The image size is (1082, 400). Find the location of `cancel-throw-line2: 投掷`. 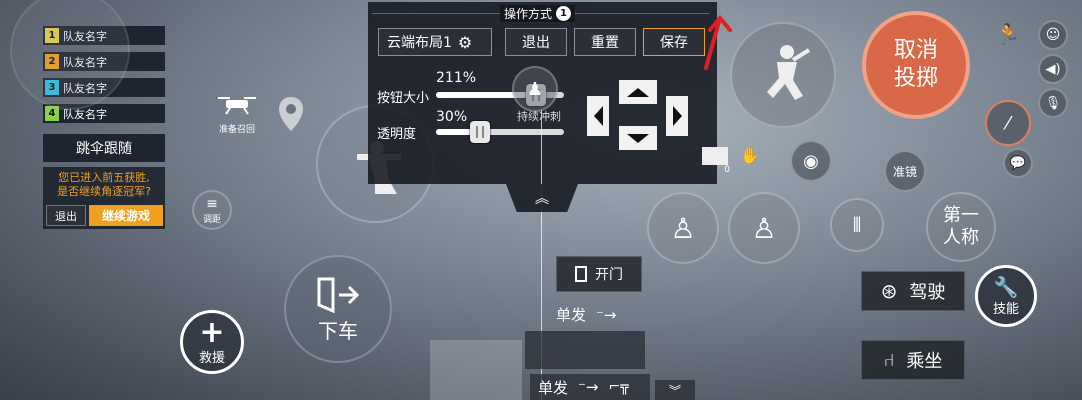

cancel-throw-line2: 投掷 is located at coordinates (915, 78).